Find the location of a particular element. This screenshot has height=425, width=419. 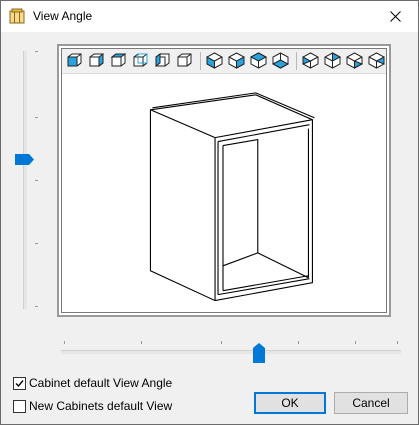

horizontal-slider-thumb is located at coordinates (259, 353).